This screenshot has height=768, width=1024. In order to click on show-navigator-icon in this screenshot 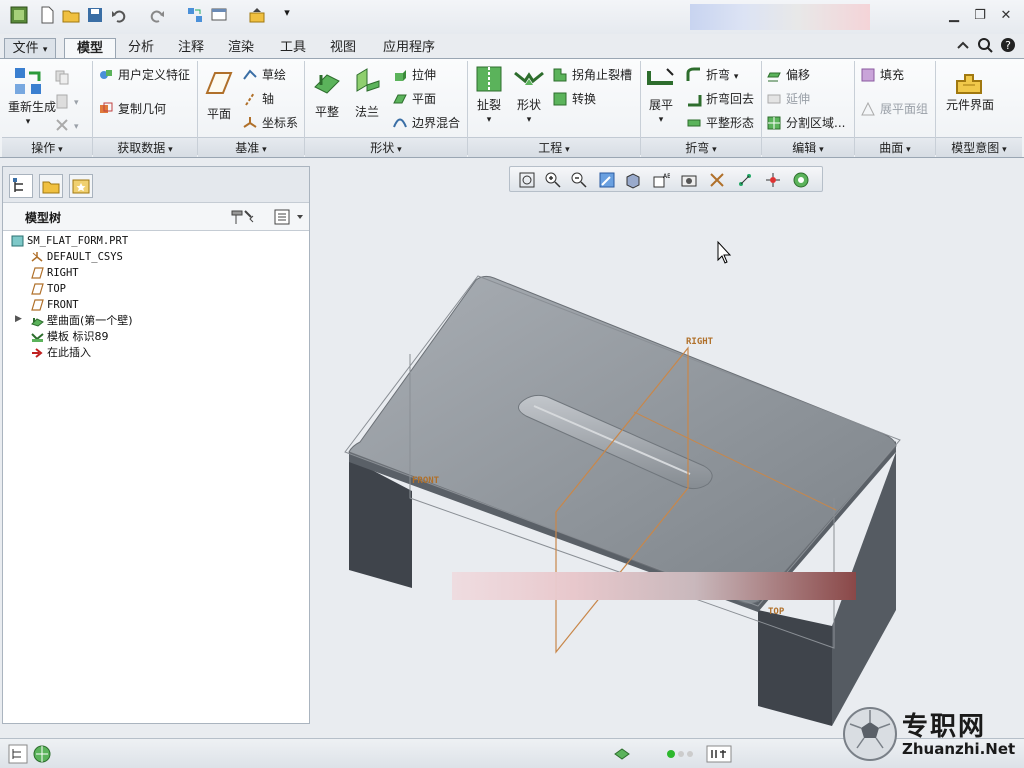, I will do `click(18, 754)`.